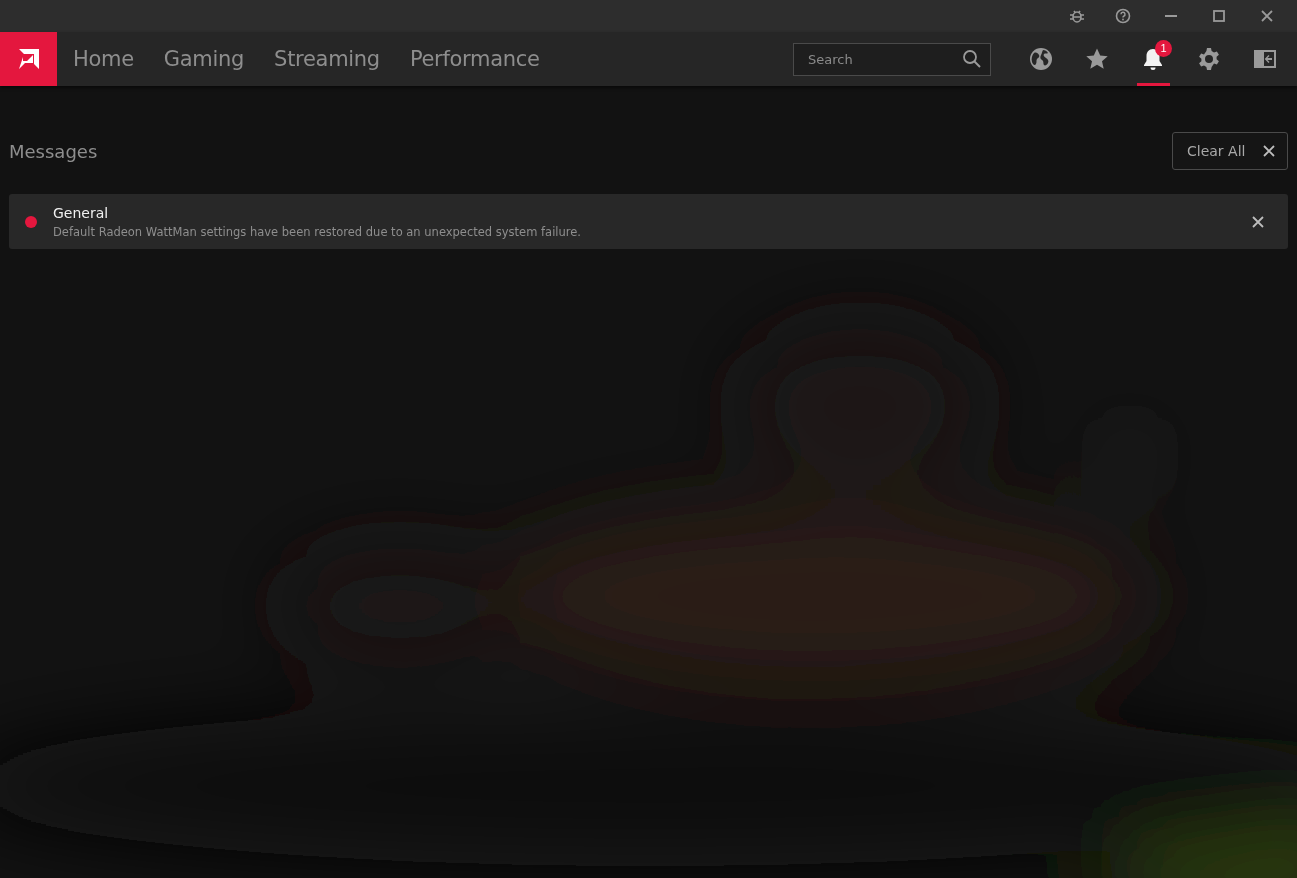 The width and height of the screenshot is (1297, 878). I want to click on nav-tab: Streaming, so click(327, 59).